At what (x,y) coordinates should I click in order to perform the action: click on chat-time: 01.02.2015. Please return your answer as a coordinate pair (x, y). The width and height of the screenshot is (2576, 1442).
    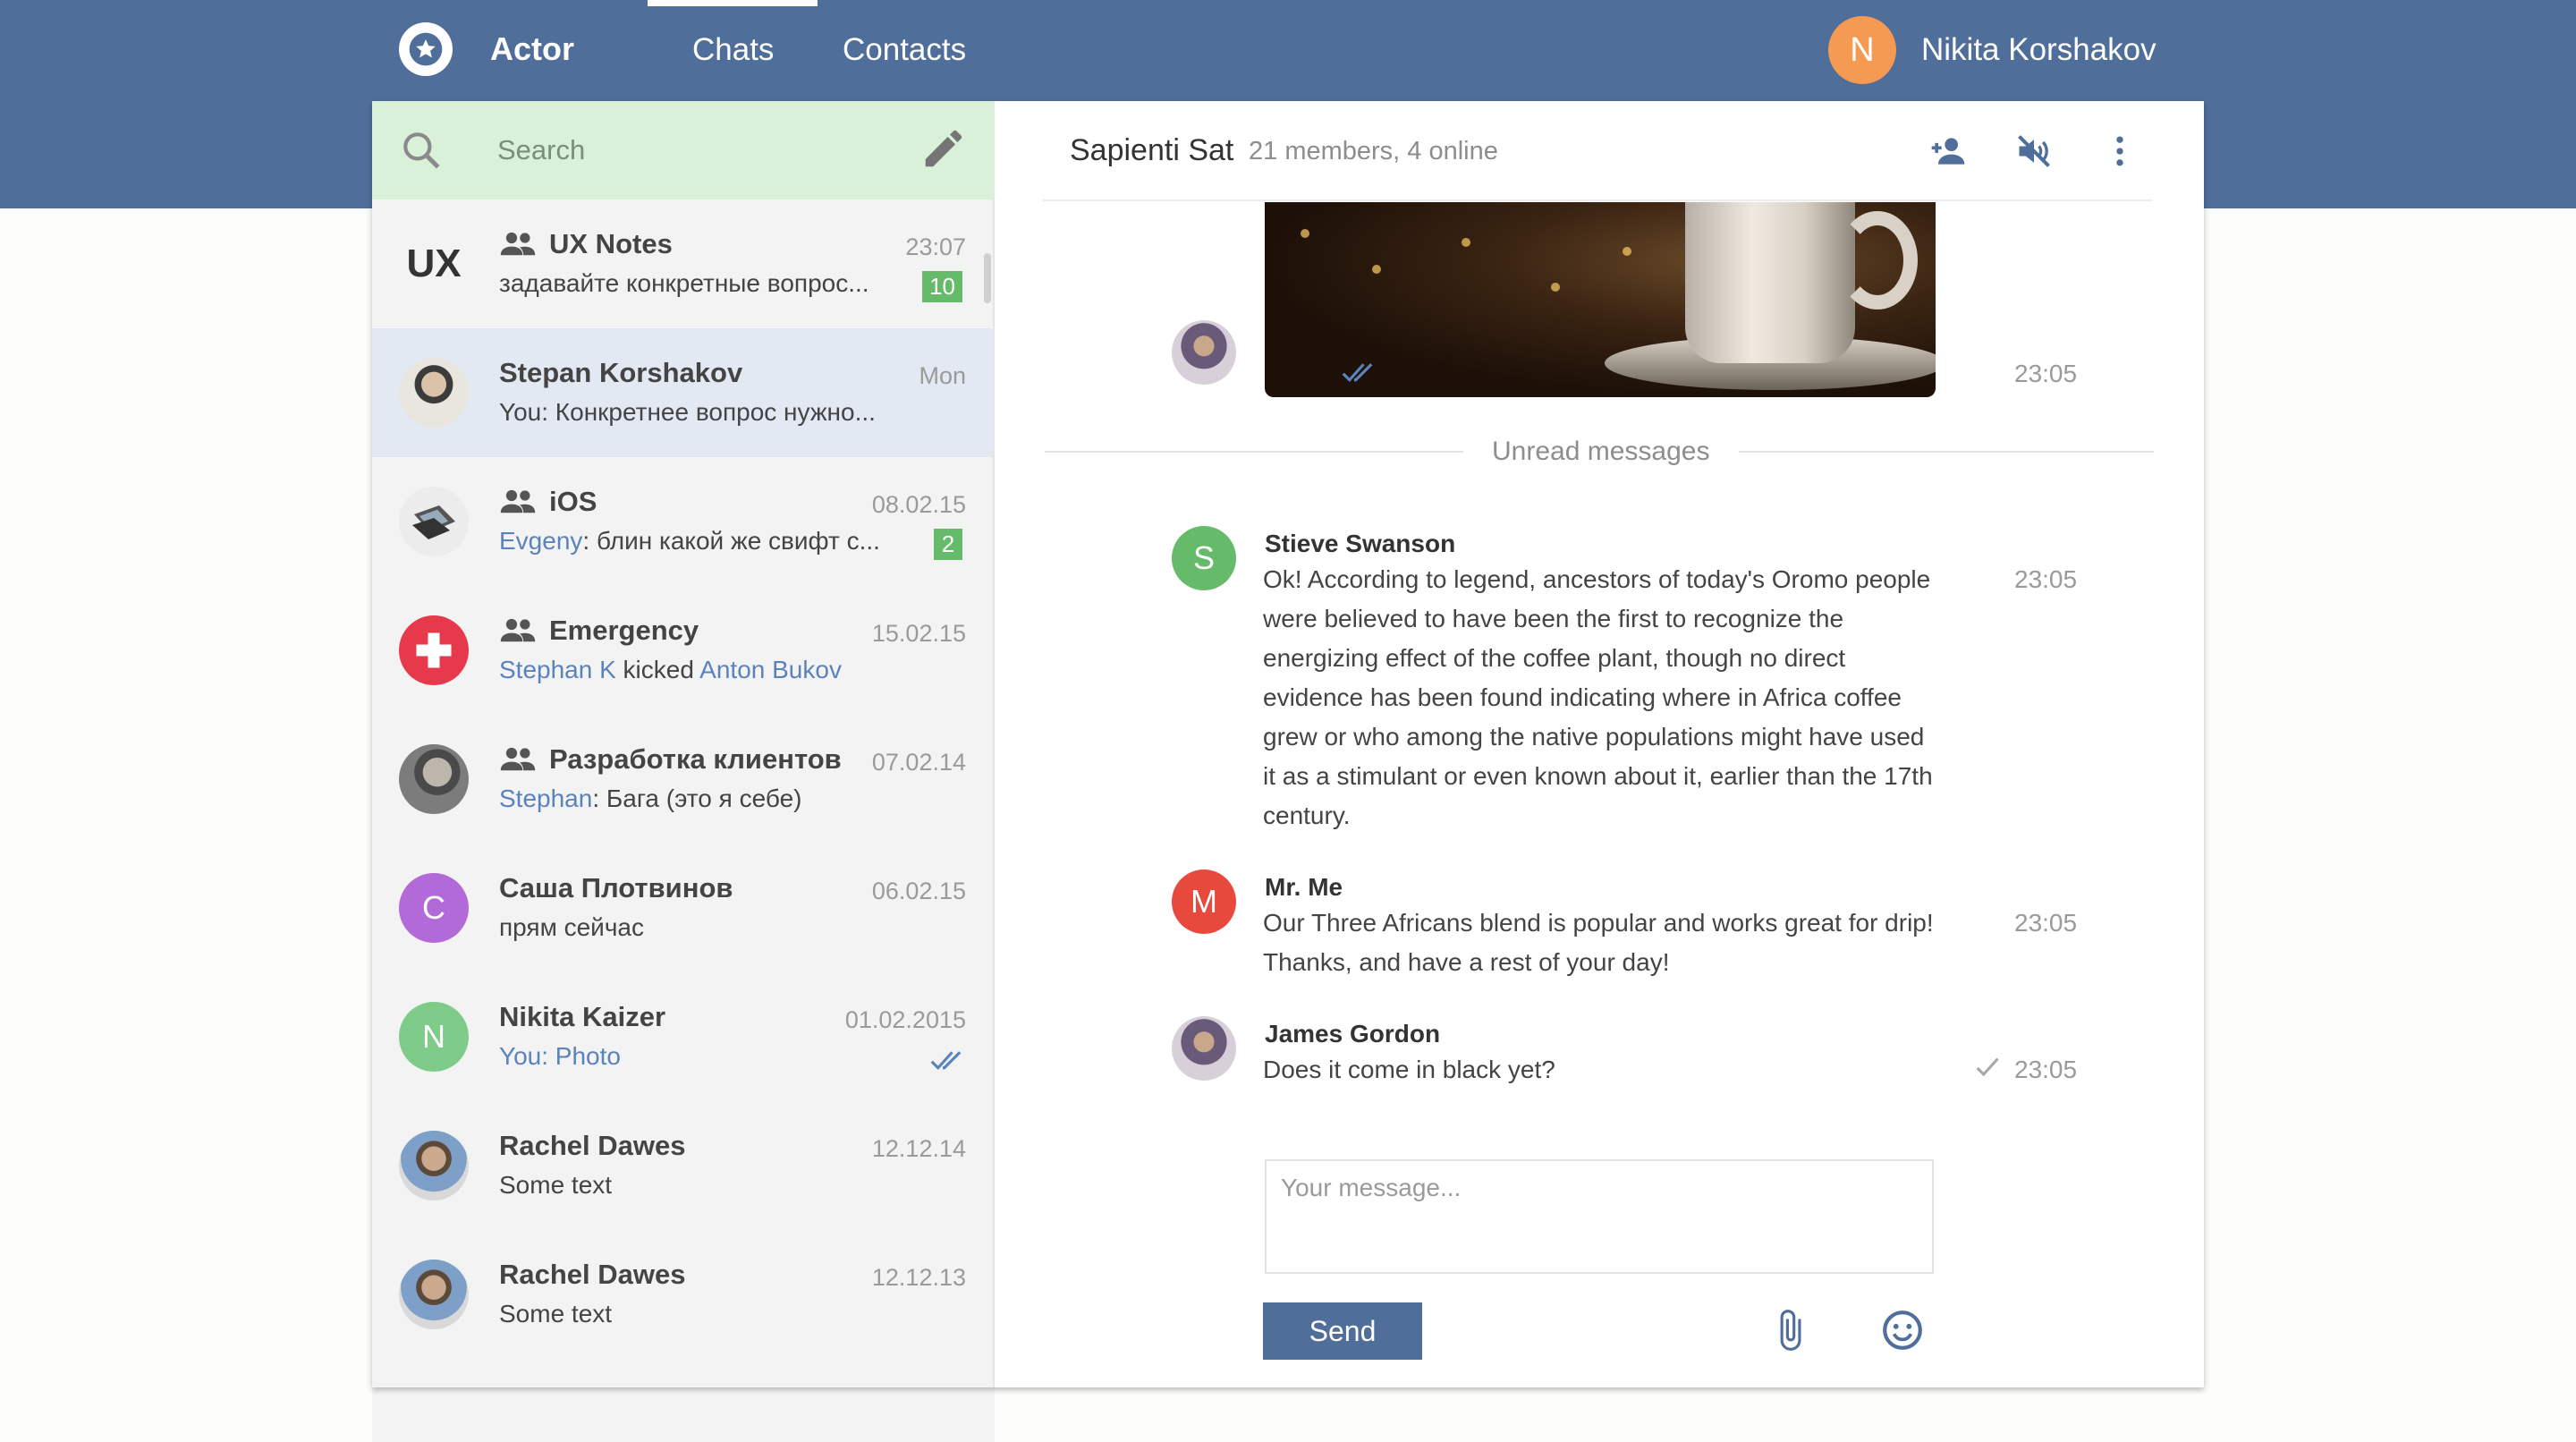
    Looking at the image, I should click on (905, 1019).